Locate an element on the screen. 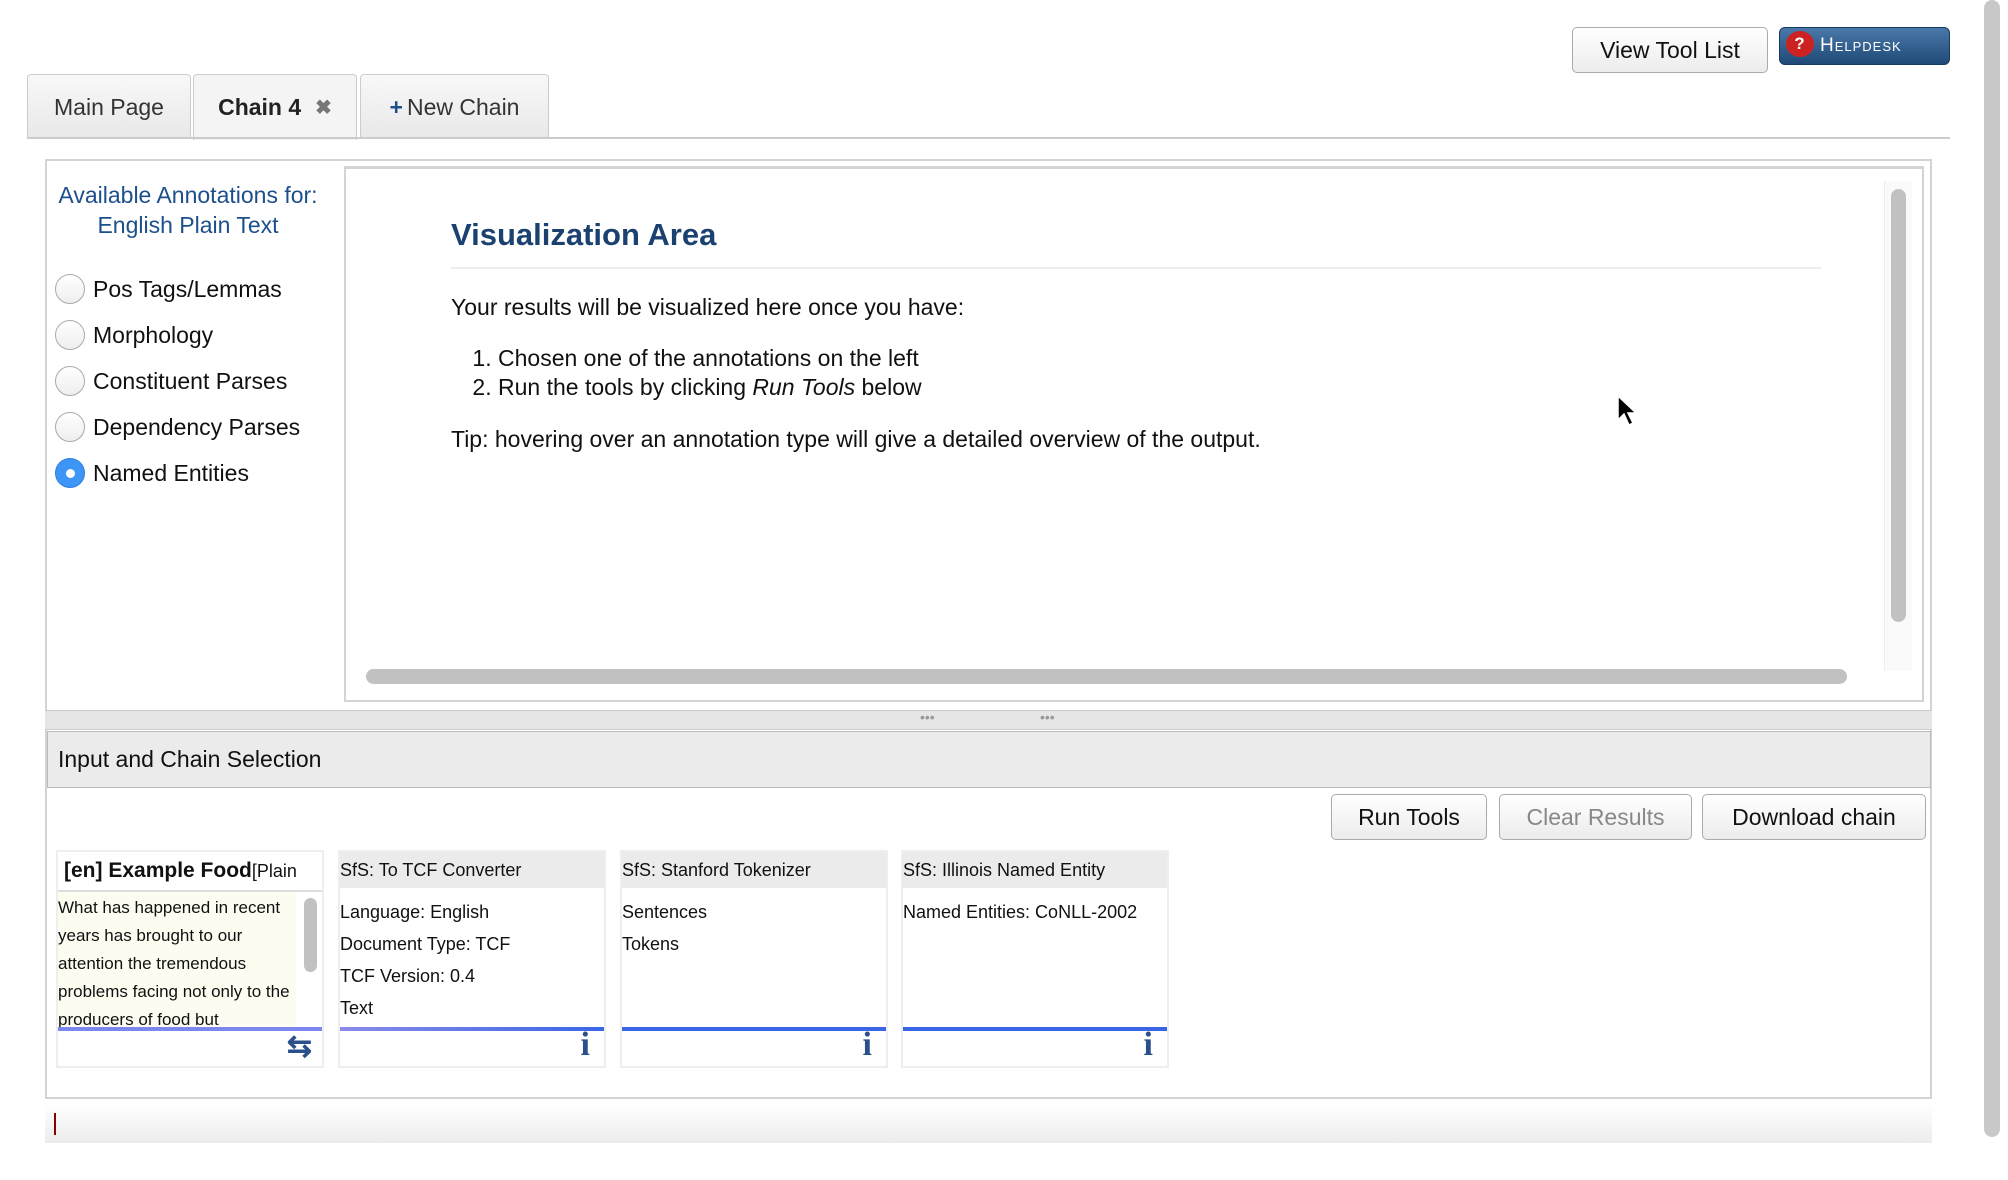  tool-property: Language: English is located at coordinates (415, 912).